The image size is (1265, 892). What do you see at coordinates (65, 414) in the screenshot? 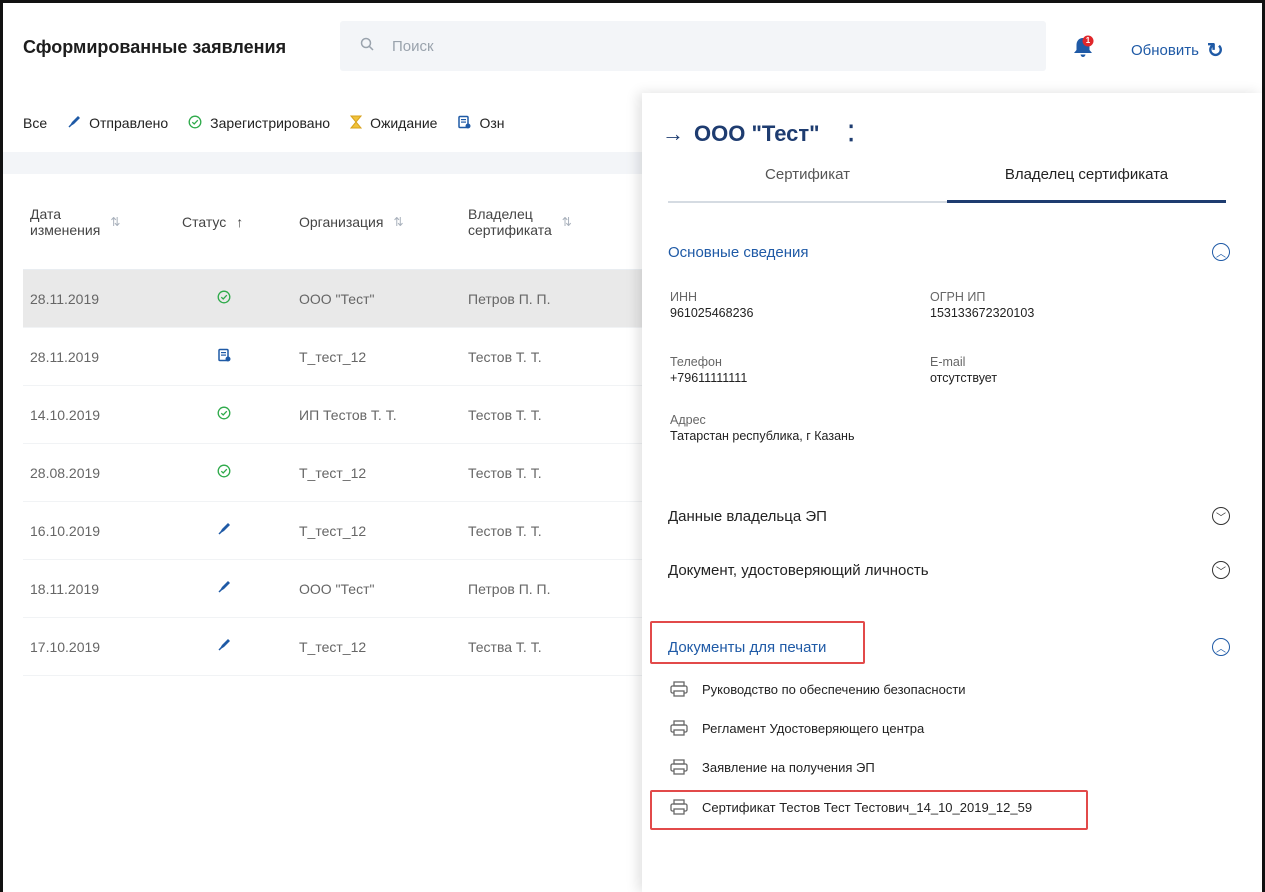
I see `cell-date: 14.10.2019` at bounding box center [65, 414].